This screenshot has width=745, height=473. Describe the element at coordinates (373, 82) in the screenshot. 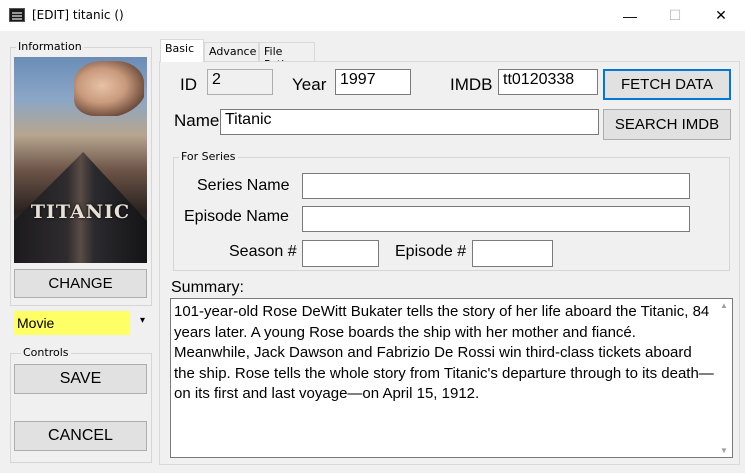

I see `year-field: 1997` at that location.